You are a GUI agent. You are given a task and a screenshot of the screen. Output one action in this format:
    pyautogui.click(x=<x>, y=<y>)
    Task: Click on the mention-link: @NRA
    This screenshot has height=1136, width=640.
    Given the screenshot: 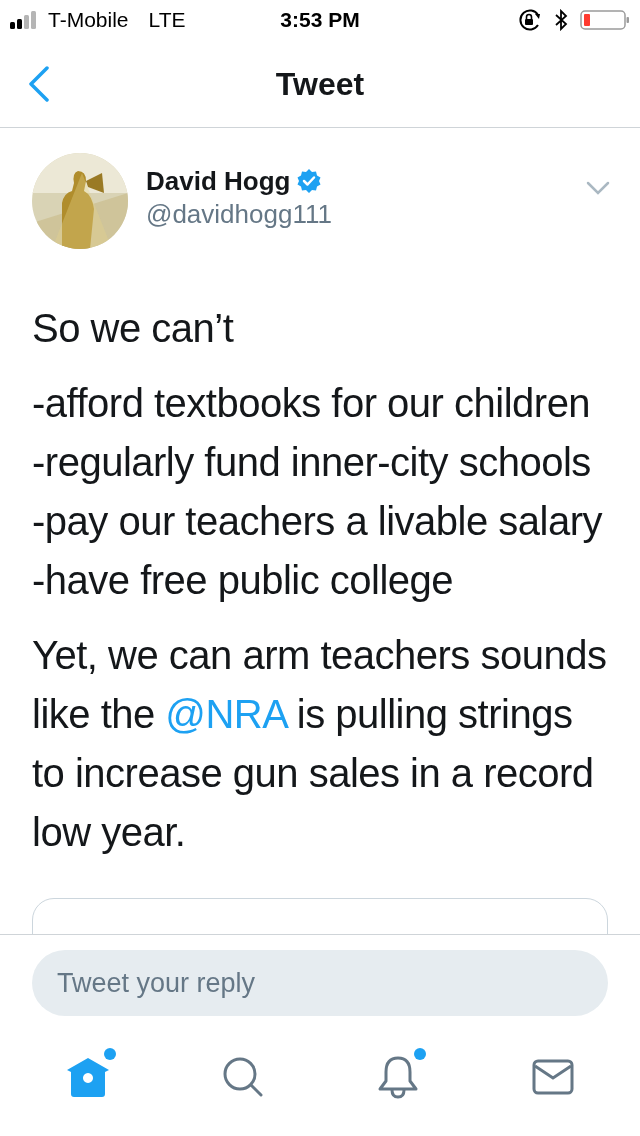 What is the action you would take?
    pyautogui.click(x=226, y=714)
    